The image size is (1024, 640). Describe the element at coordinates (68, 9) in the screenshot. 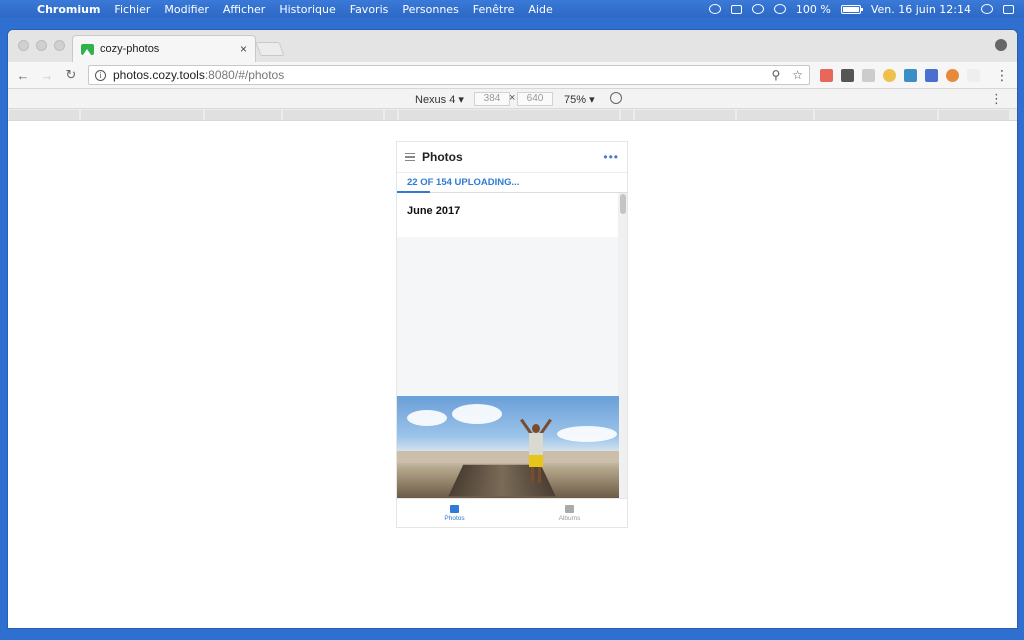

I see `menu-app-name: Chromium` at that location.